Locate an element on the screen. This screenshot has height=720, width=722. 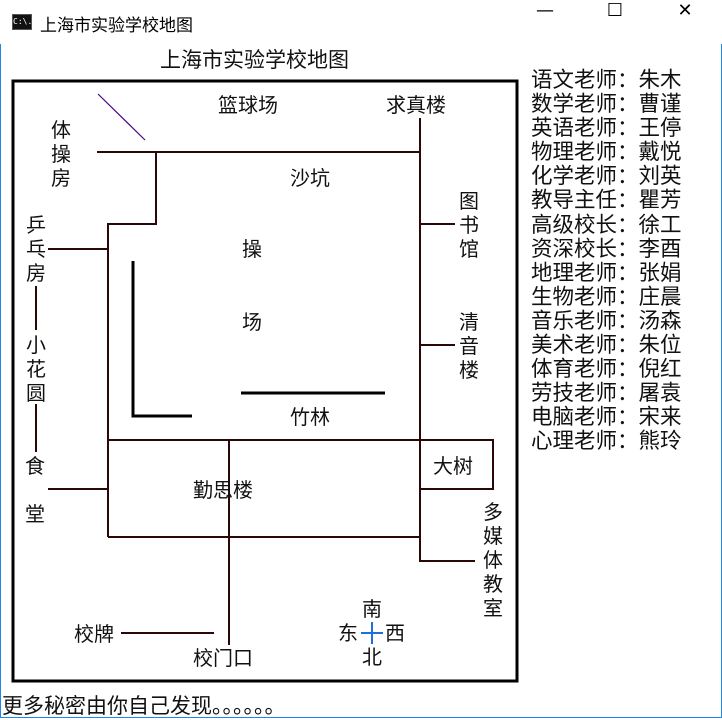
staff-role: 电脑老师： is located at coordinates (585, 418).